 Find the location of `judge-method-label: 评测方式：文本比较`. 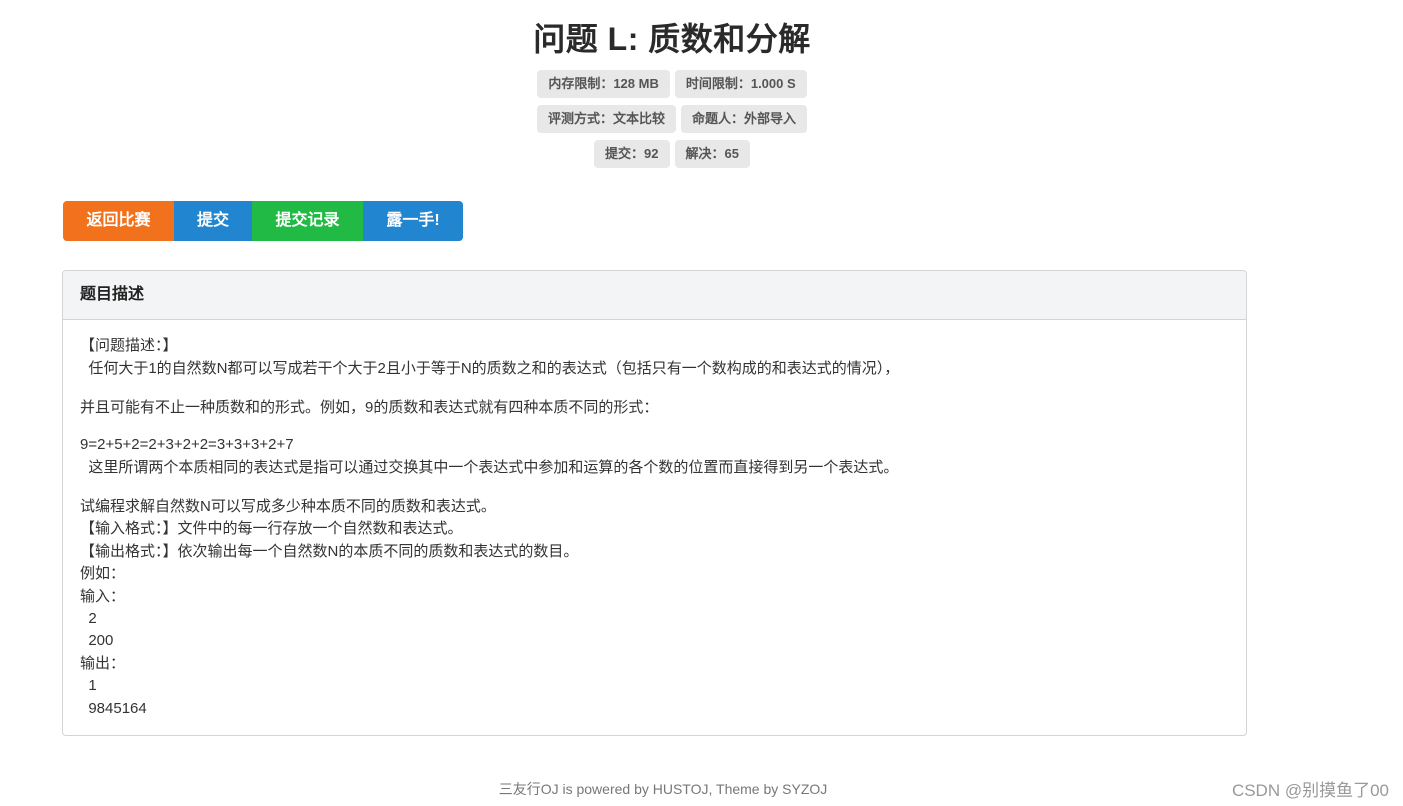

judge-method-label: 评测方式：文本比较 is located at coordinates (606, 119).